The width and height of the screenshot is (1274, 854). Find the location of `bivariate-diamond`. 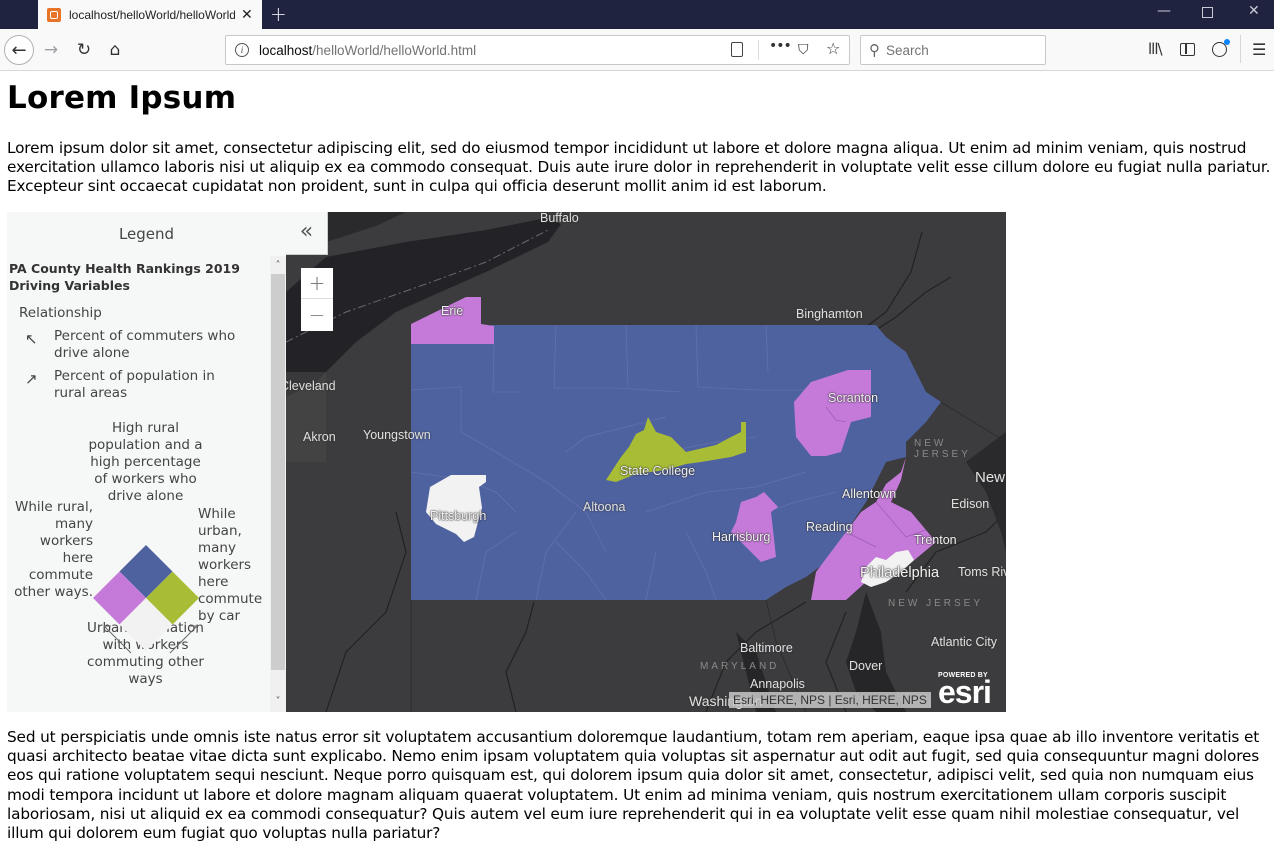

bivariate-diamond is located at coordinates (146, 599).